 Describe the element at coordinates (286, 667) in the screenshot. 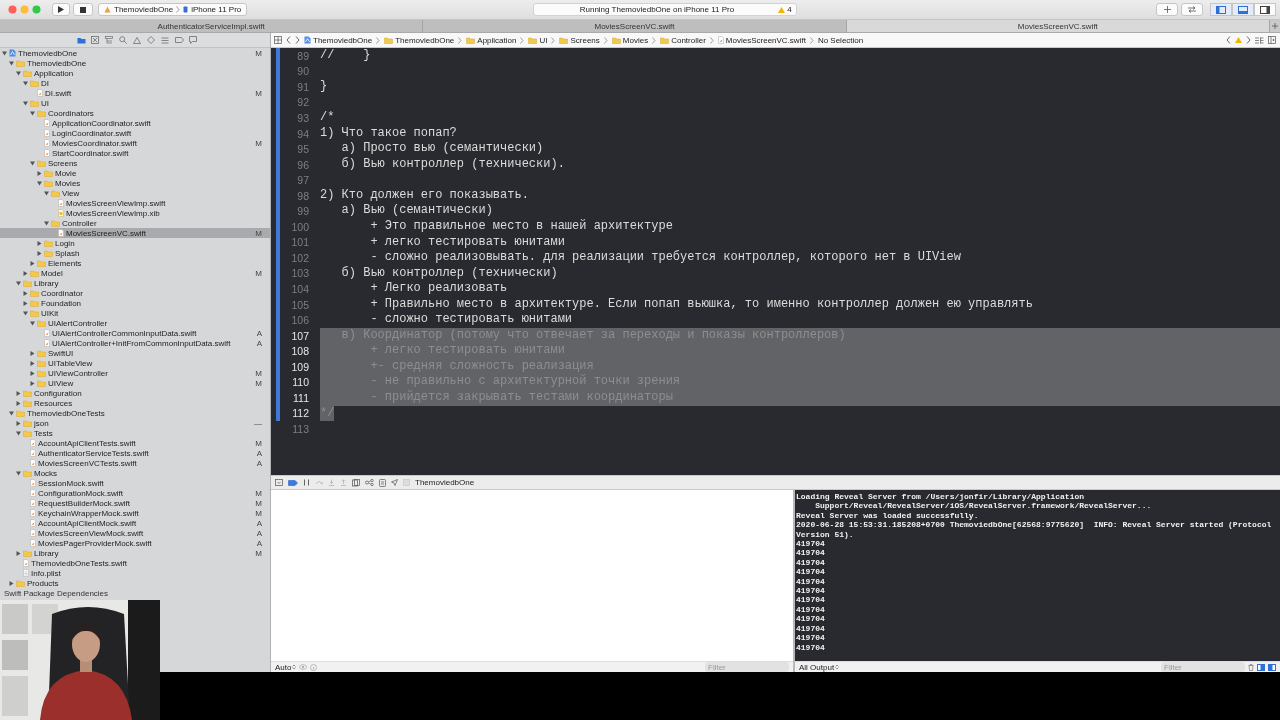

I see `scope-selector: Auto` at that location.